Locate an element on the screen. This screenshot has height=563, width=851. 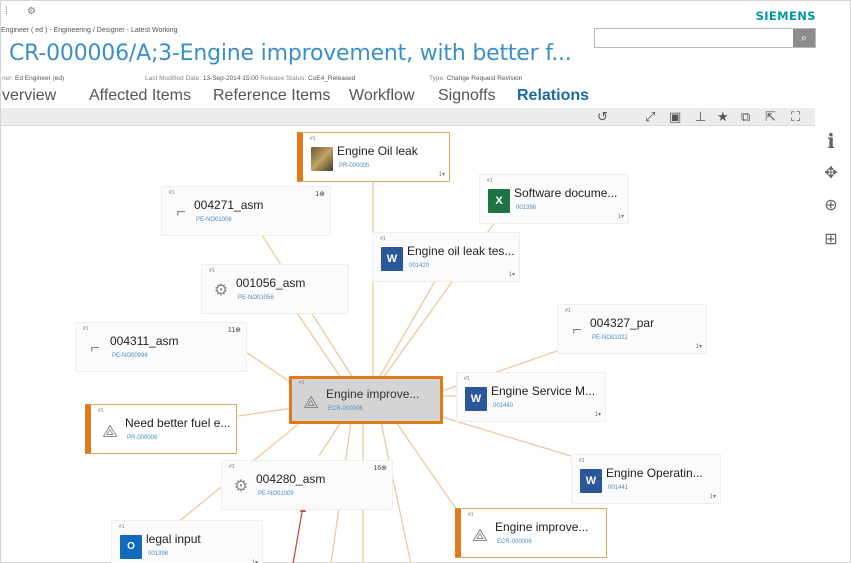
node-legal-input: #1 O legal input 001398 1▾ is located at coordinates (187, 541).